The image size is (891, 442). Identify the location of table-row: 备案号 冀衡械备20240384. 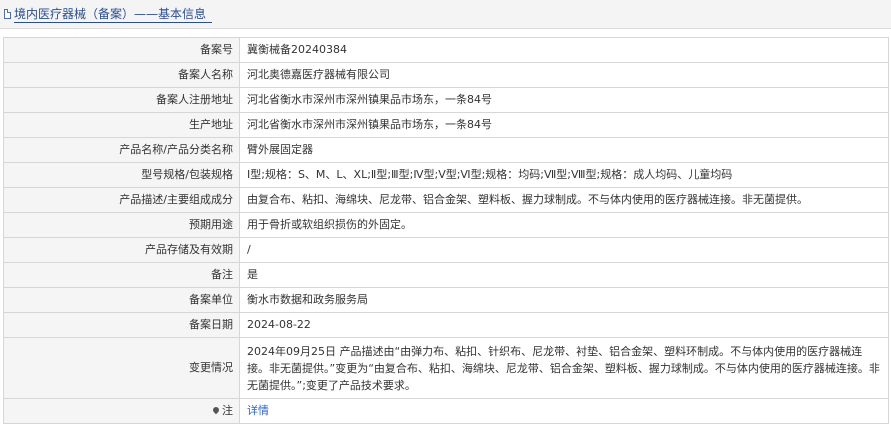
(446, 50).